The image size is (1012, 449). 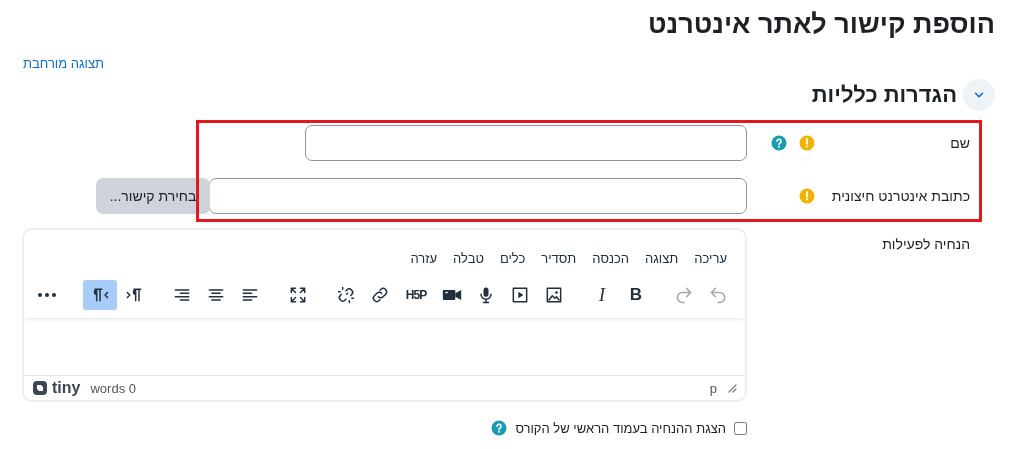 What do you see at coordinates (710, 258) in the screenshot?
I see `menu-item: עריכה` at bounding box center [710, 258].